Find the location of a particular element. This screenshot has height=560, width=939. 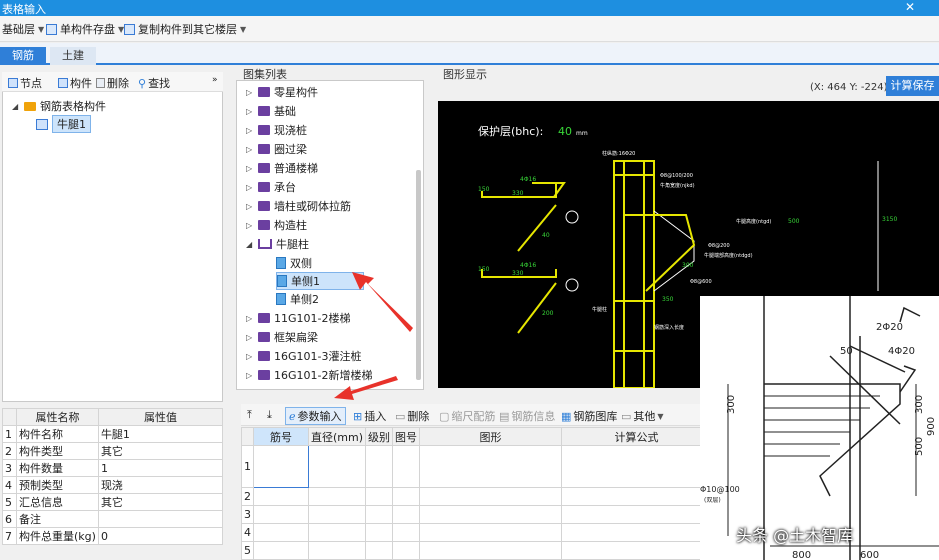

table-row: 4 is located at coordinates (477, 532).